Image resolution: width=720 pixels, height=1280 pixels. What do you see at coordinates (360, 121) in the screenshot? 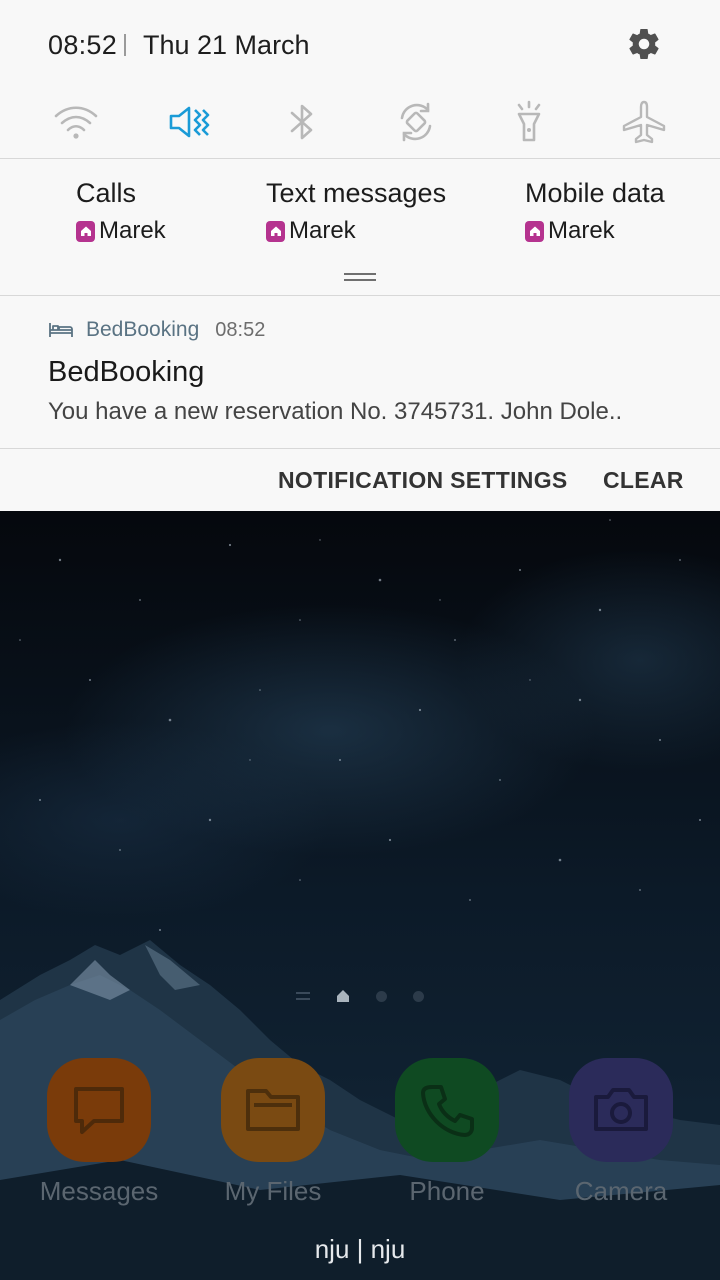
I see `quick-settings-row` at bounding box center [360, 121].